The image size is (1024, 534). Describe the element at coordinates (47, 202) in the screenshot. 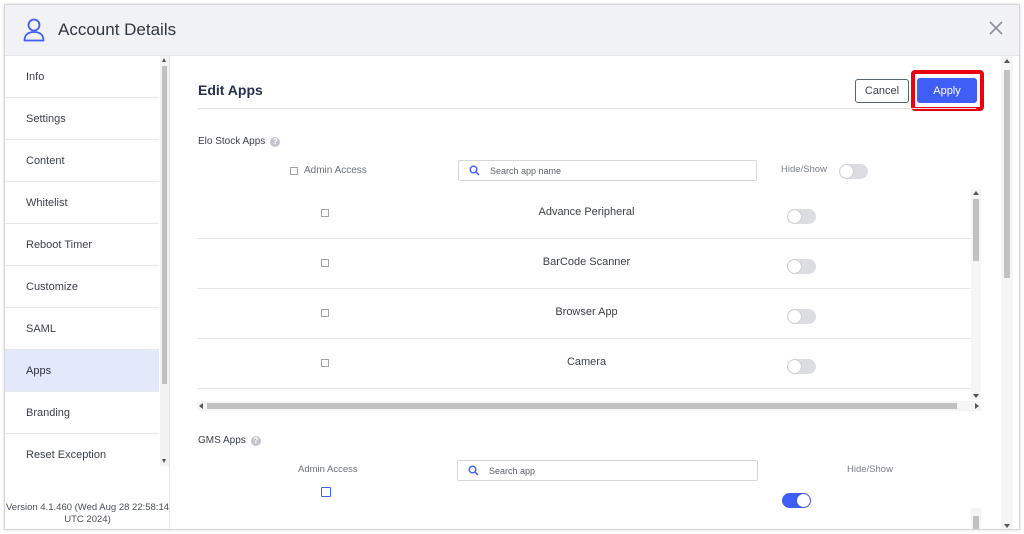

I see `sidebar-item-label: Whitelist` at that location.